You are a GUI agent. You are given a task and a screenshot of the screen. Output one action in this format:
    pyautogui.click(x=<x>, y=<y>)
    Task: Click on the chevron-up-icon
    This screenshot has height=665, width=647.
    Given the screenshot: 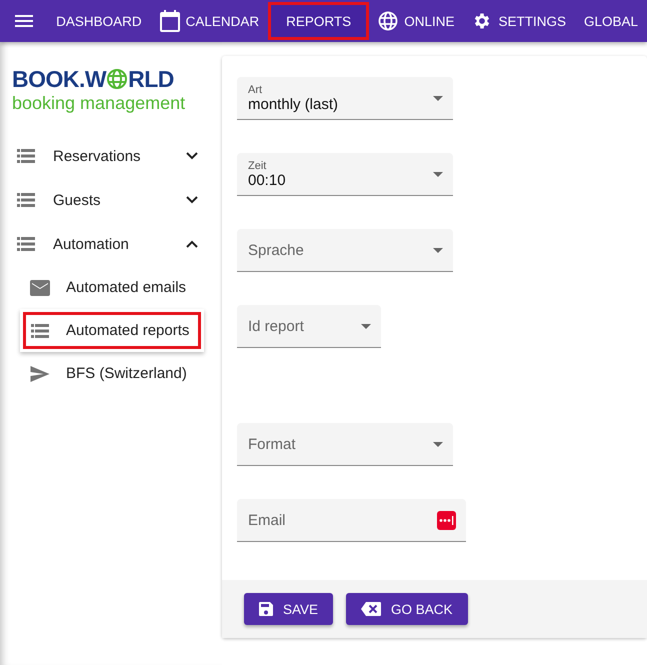 What is the action you would take?
    pyautogui.click(x=192, y=244)
    